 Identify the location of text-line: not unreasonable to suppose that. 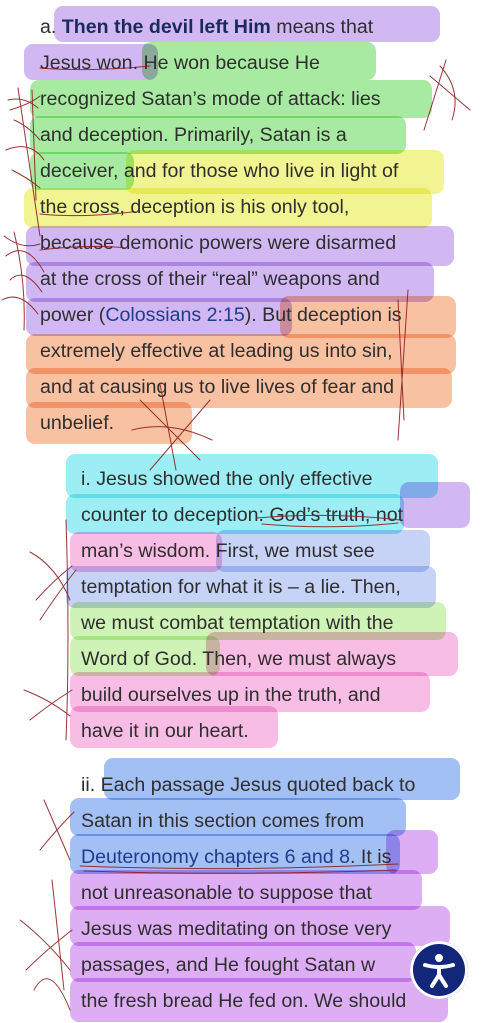
(226, 893).